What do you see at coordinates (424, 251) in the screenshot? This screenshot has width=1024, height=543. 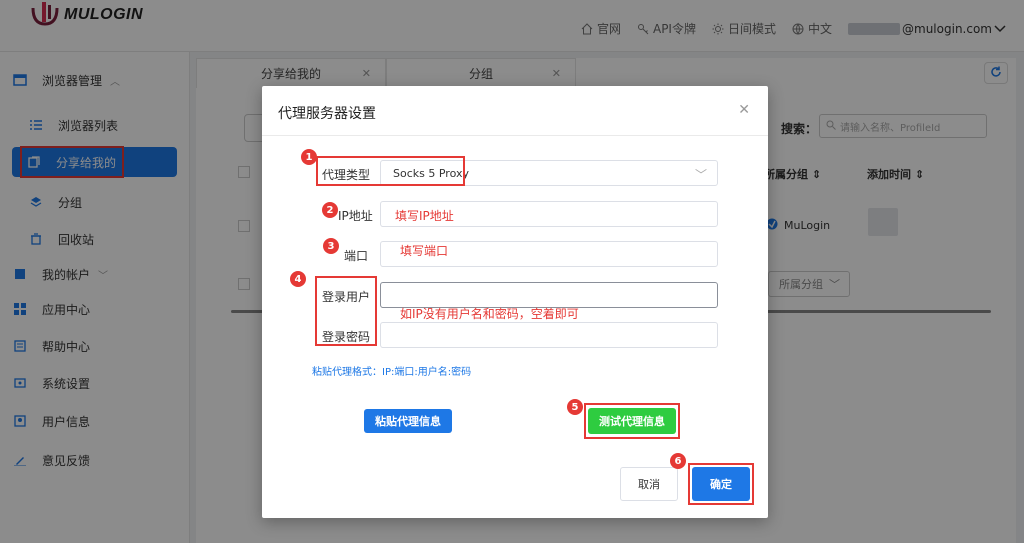 I see `port-annotation: 填写端口` at bounding box center [424, 251].